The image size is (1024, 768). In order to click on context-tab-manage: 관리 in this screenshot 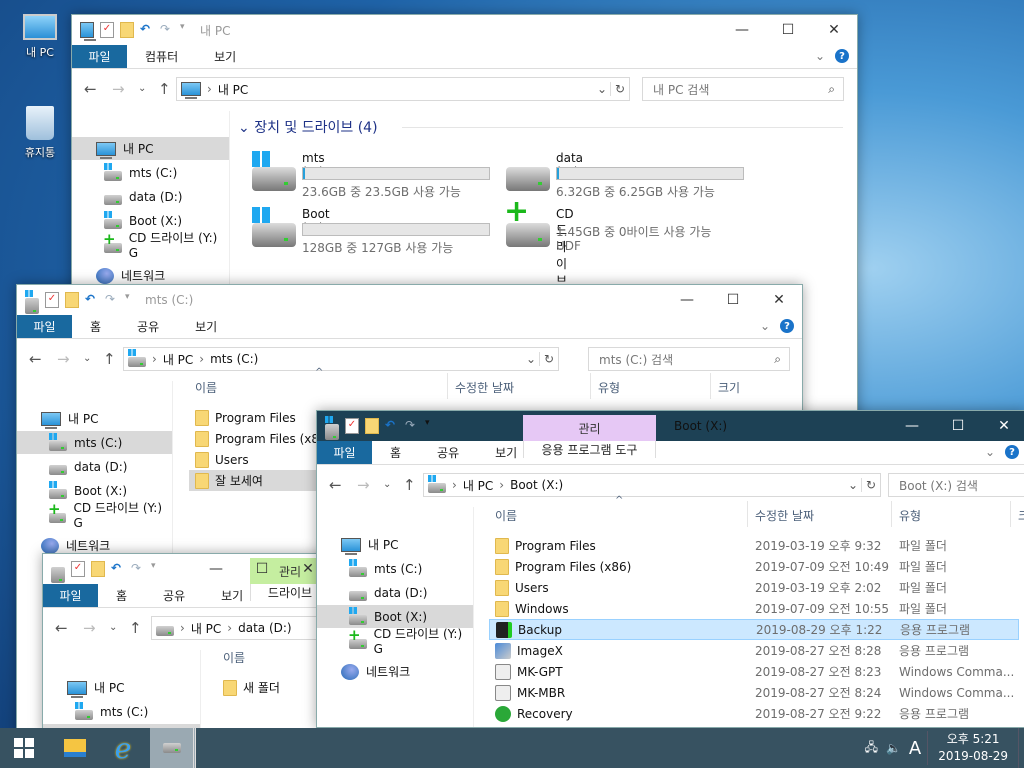, I will do `click(589, 428)`.